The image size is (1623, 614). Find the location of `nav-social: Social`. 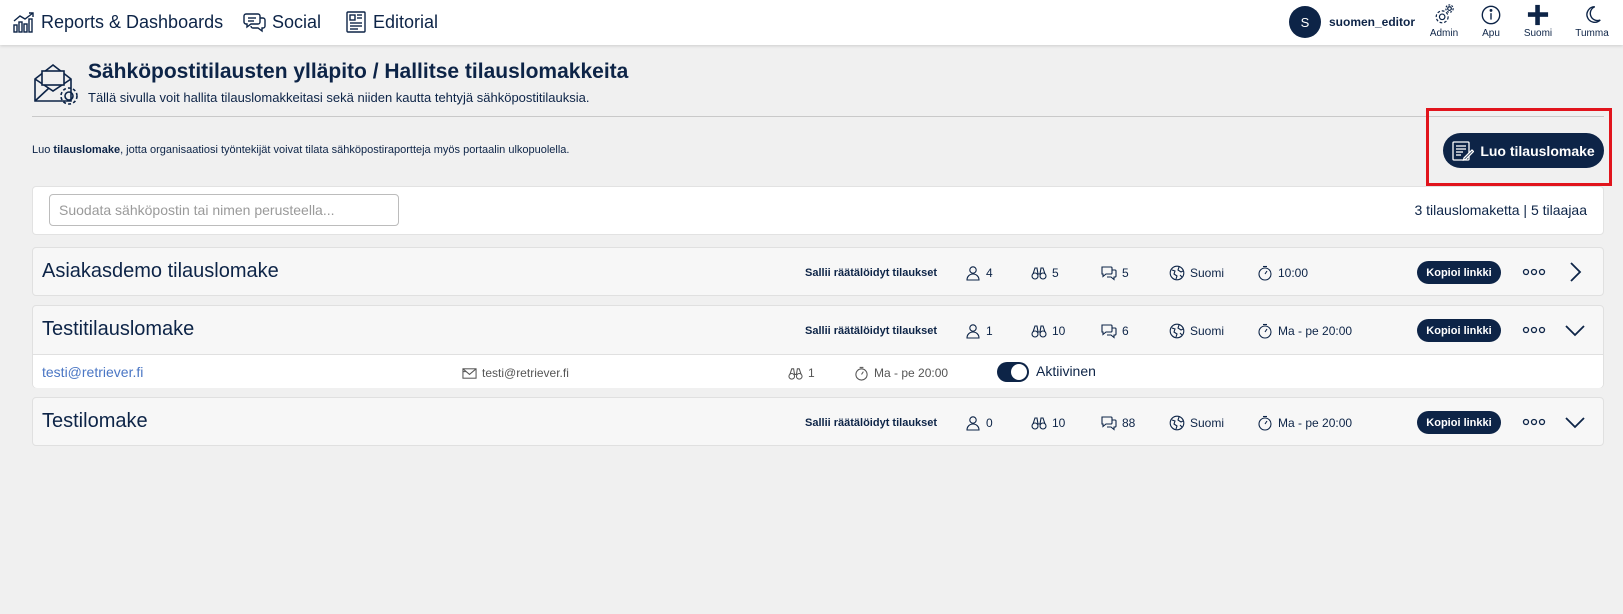

nav-social: Social is located at coordinates (282, 22).